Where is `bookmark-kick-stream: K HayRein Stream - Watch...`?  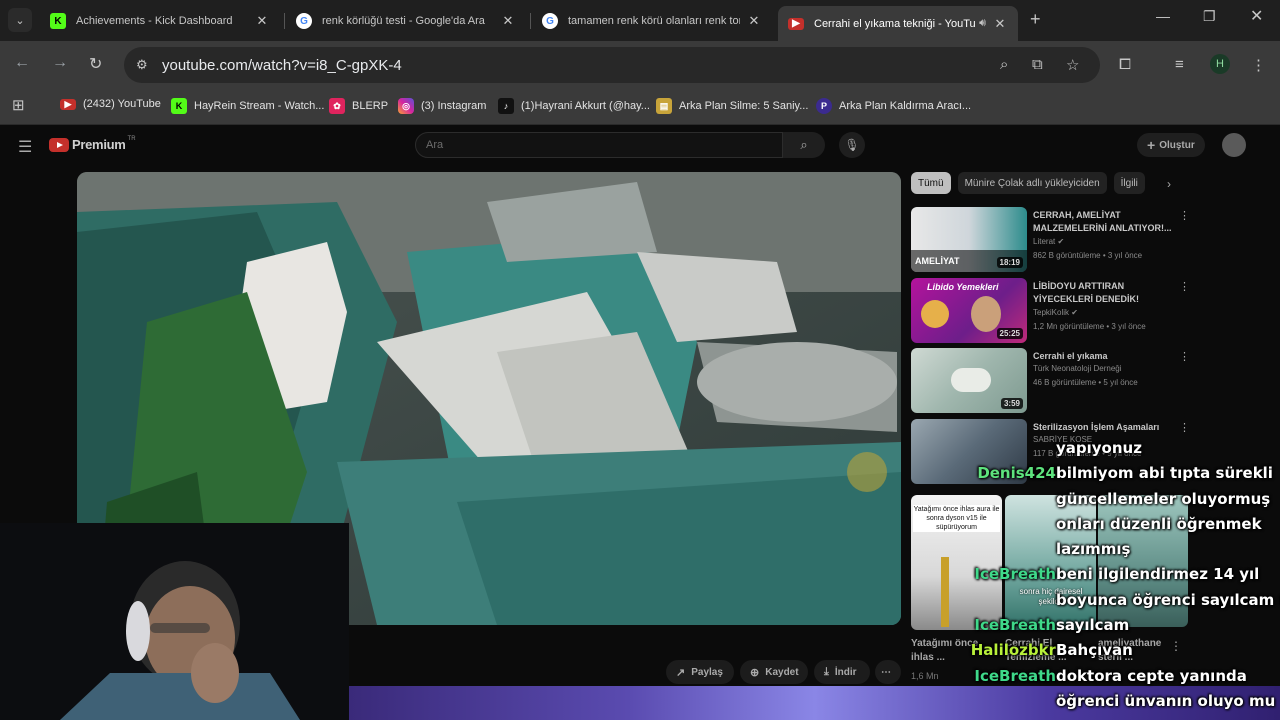
bookmark-kick-stream: K HayRein Stream - Watch... is located at coordinates (247, 106).